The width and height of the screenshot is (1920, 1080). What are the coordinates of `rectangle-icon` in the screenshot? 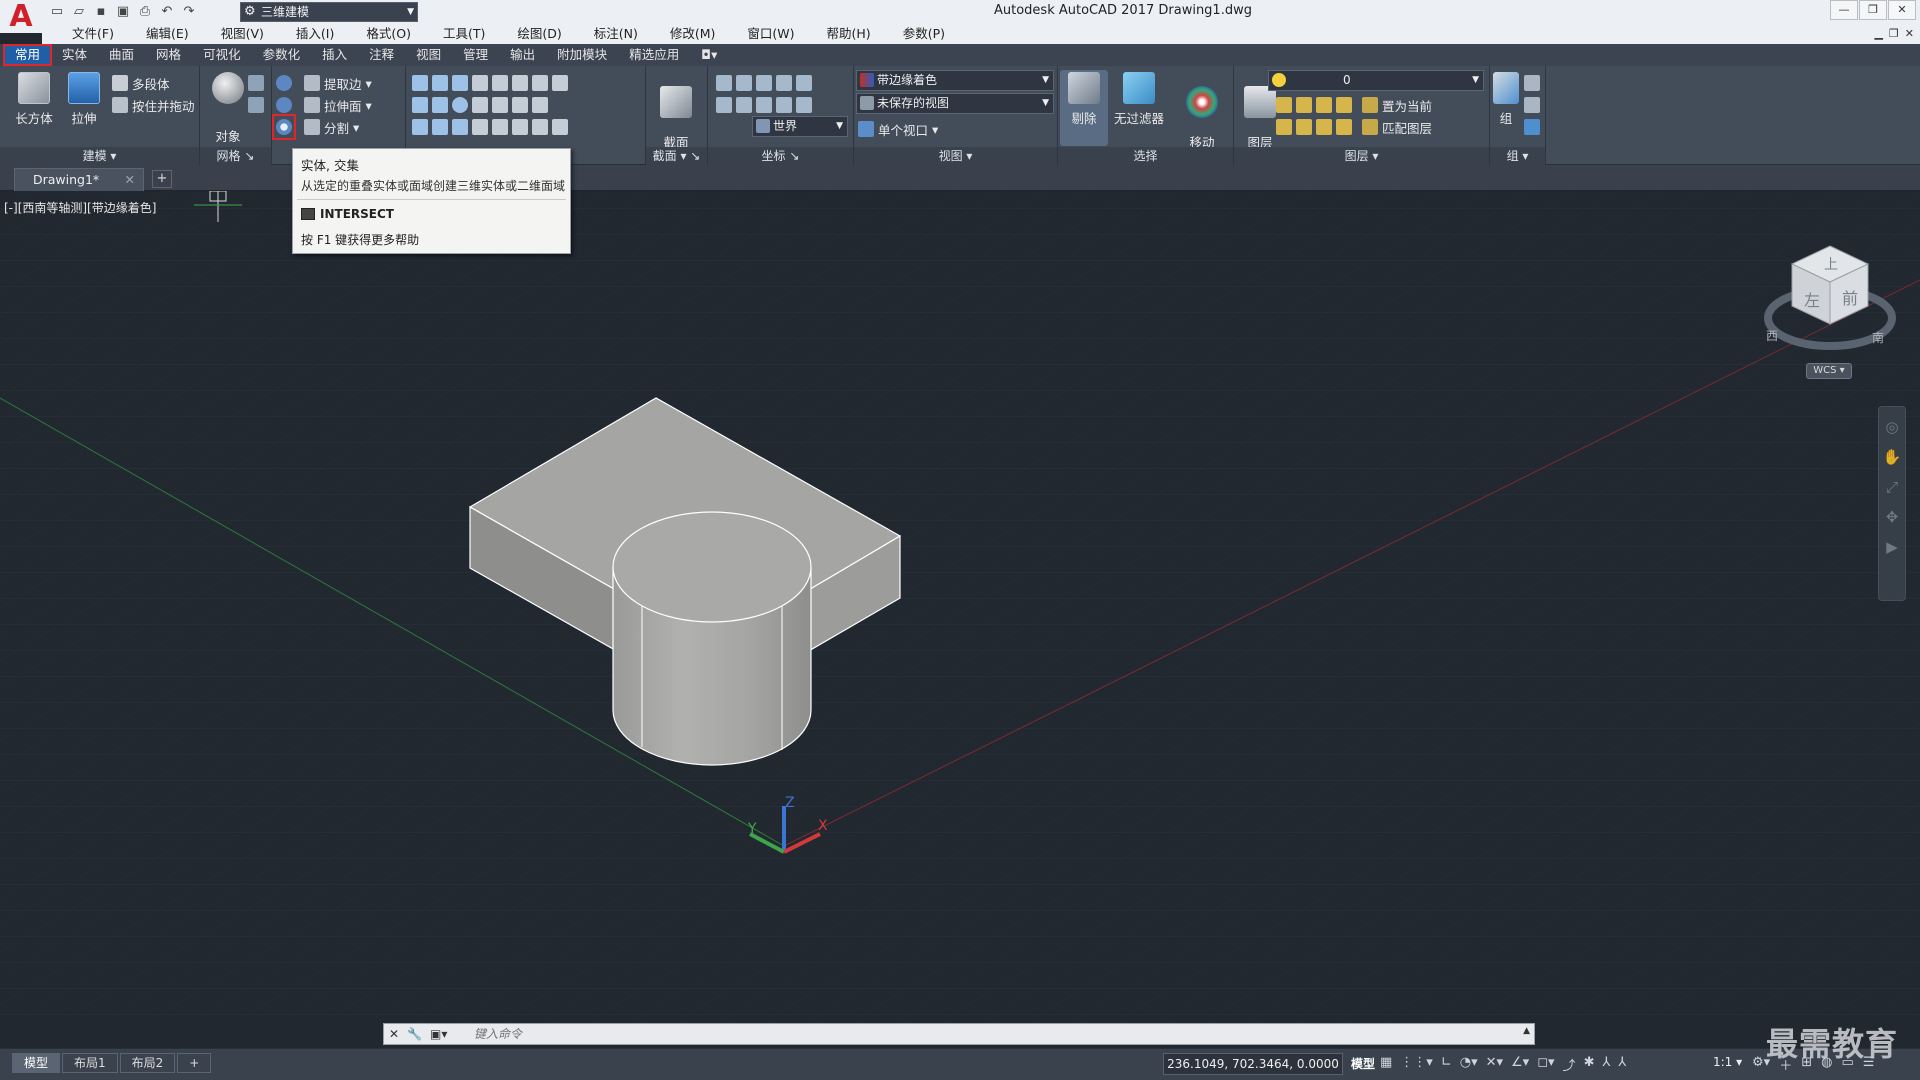 It's located at (440, 127).